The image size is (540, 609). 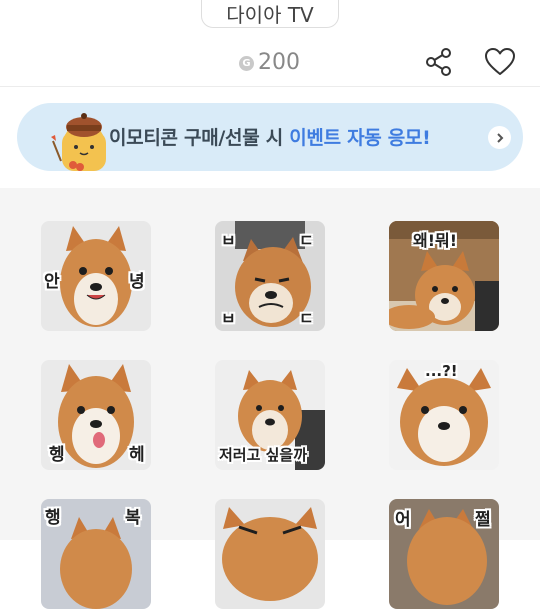 I want to click on seller-name-chip: 다이아 TV, so click(x=270, y=14).